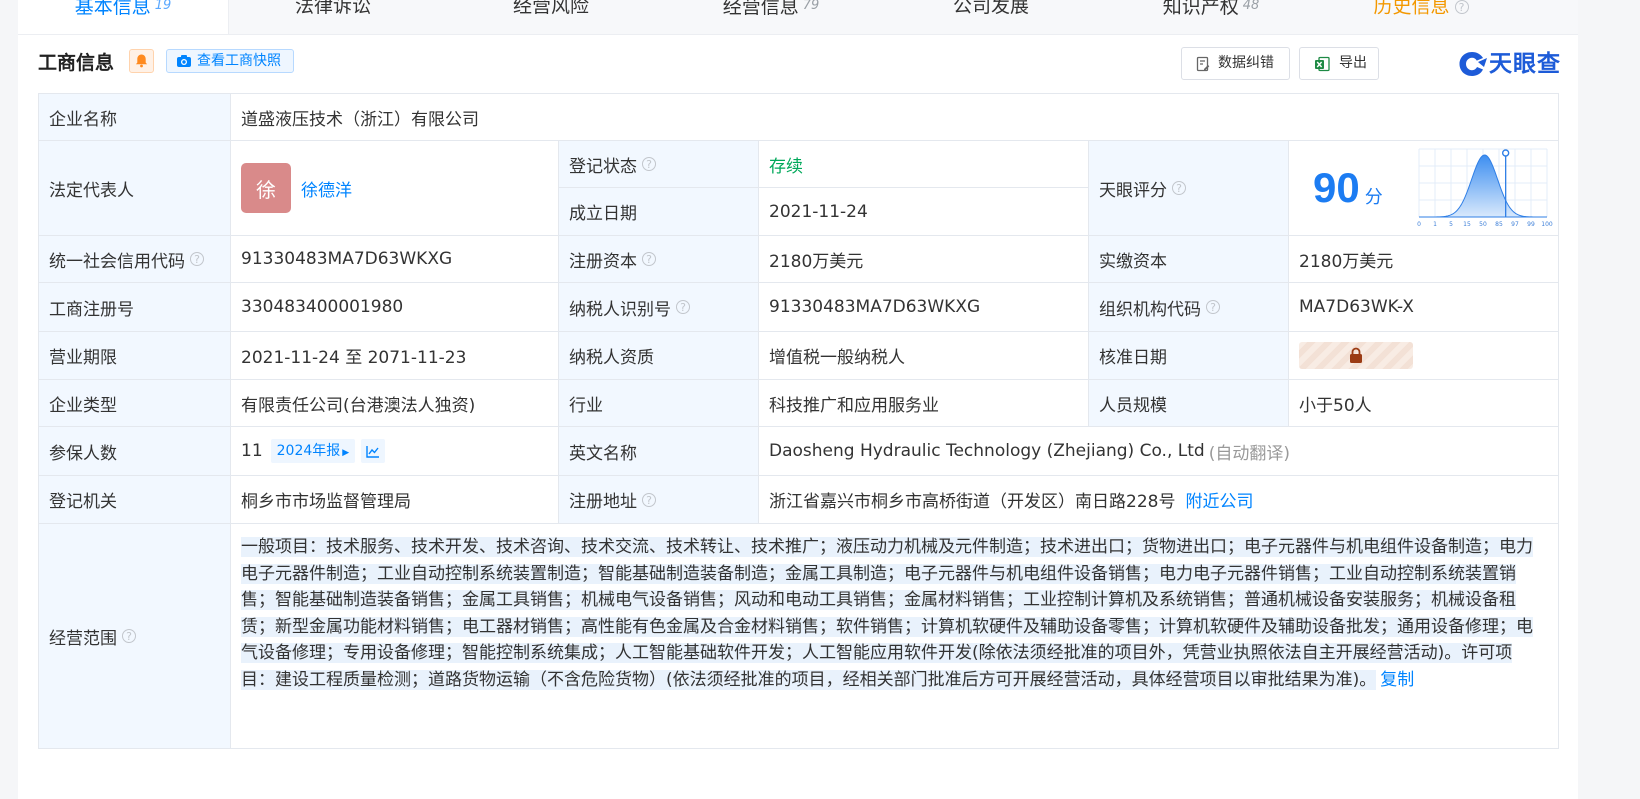  I want to click on data-correction-button: 数据纠错, so click(1235, 63).